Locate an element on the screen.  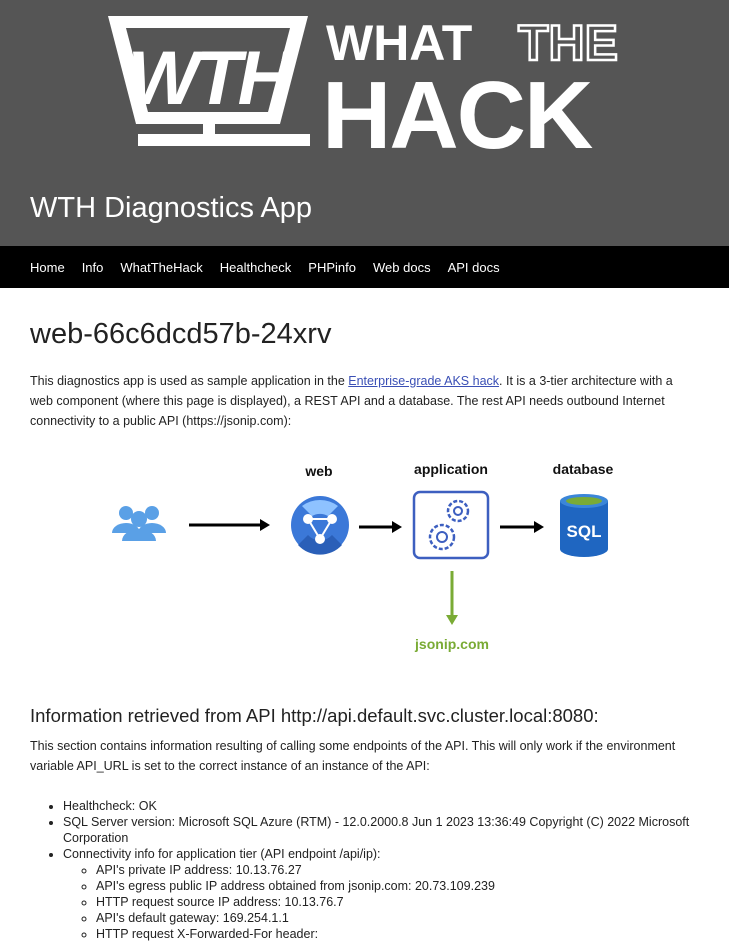
logo-hack-text: HACK is located at coordinates (457, 107).